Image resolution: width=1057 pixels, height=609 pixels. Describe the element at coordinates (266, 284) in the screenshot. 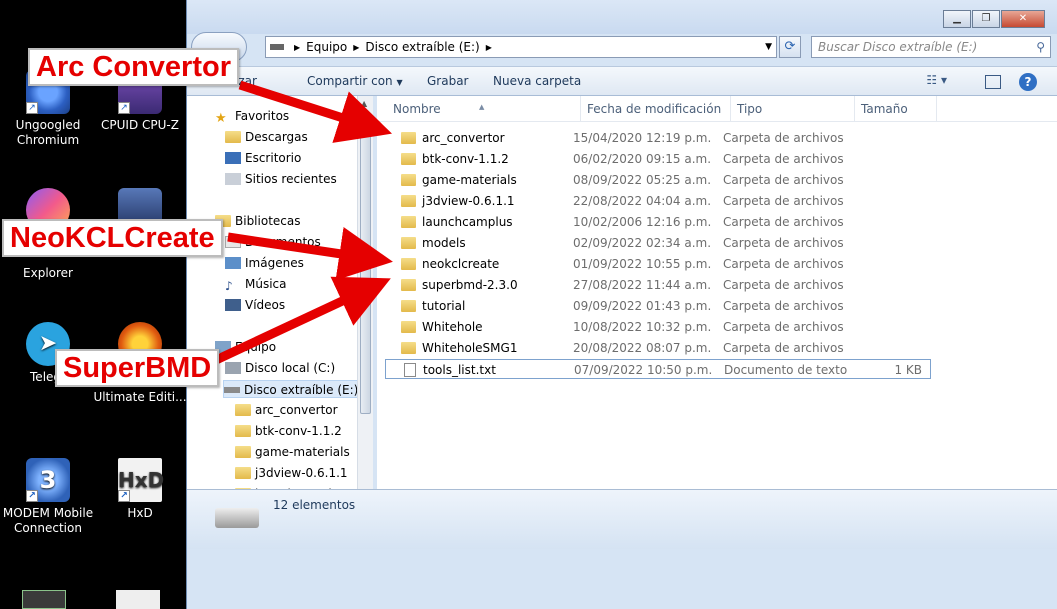

I see `nav-label: Música` at that location.